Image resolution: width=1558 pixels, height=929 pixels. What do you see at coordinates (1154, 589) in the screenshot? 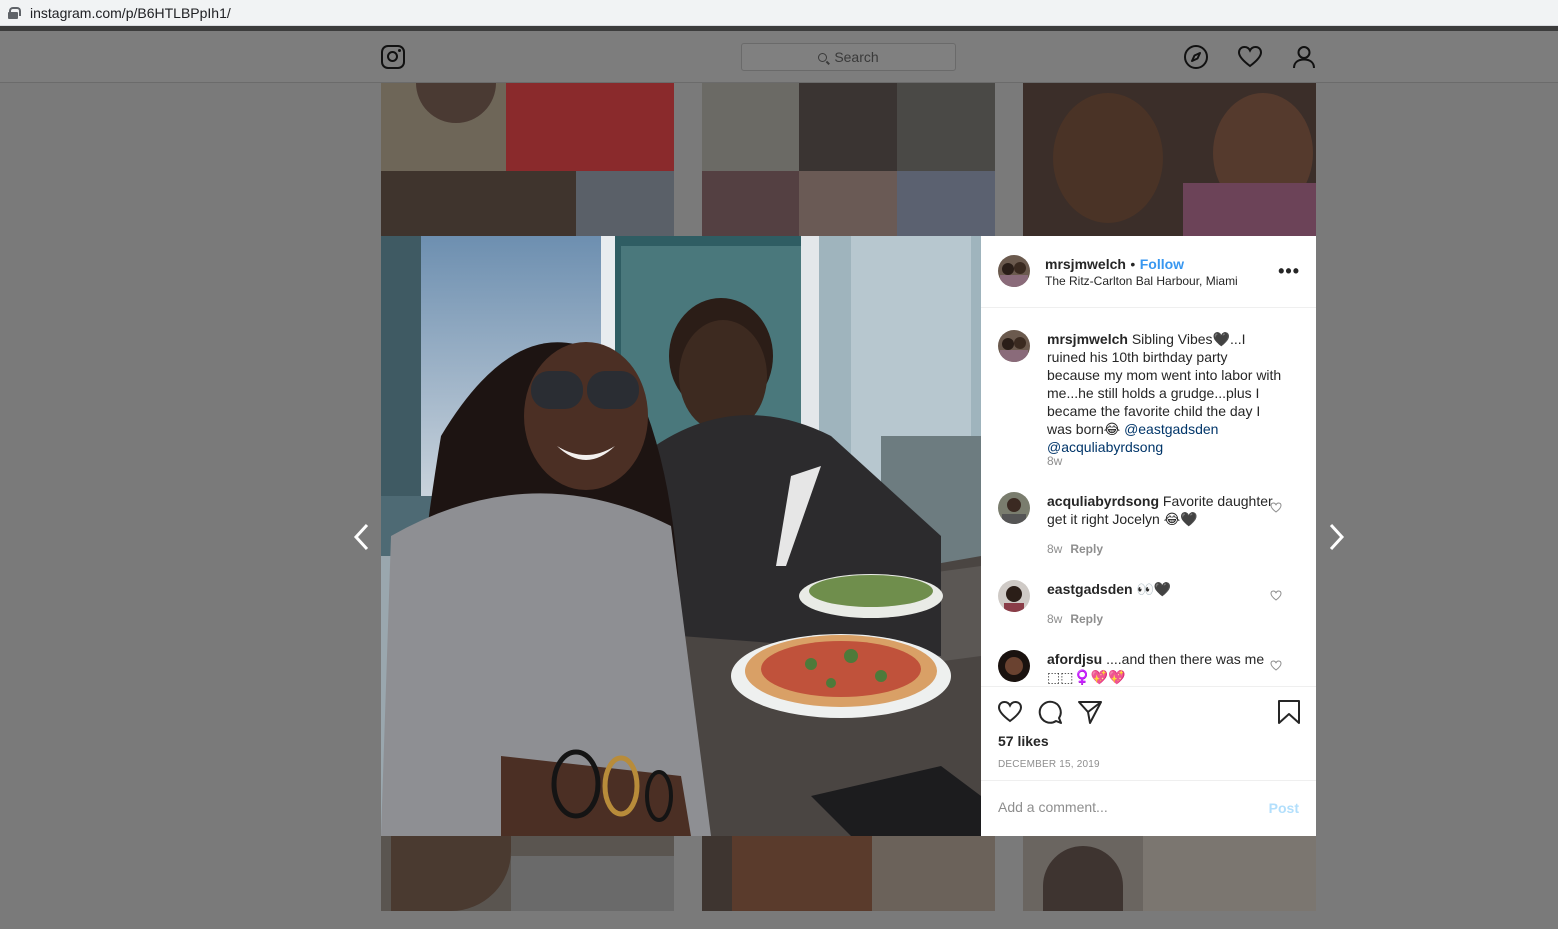
I see `comment-text: 👀🖤` at bounding box center [1154, 589].